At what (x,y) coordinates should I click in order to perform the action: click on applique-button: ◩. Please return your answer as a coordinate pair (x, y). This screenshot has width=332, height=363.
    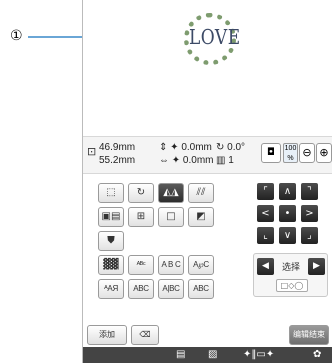
    Looking at the image, I should click on (201, 217).